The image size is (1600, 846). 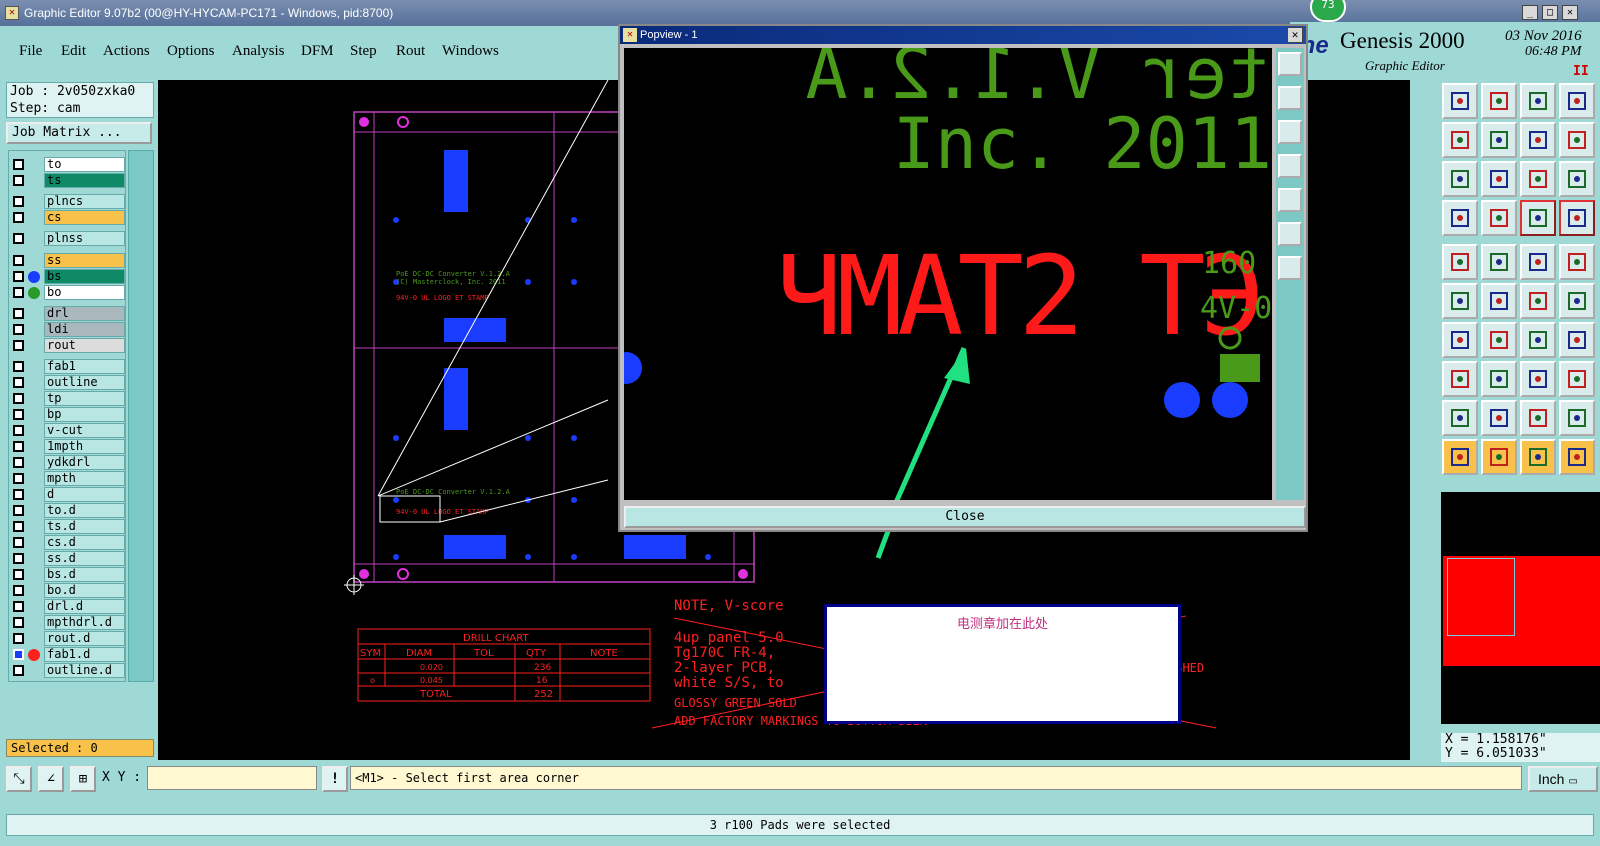 I want to click on undo-icon, so click(x=1538, y=340).